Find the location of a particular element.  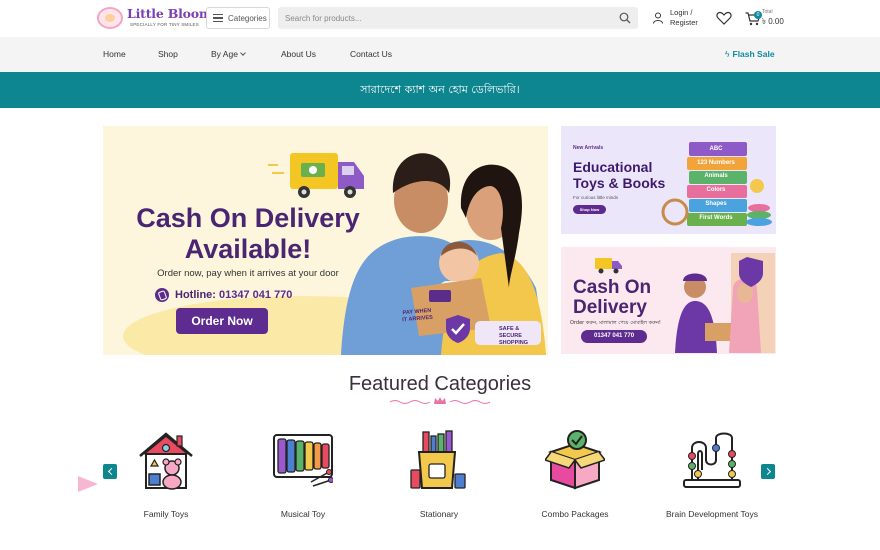

delivery-handover-illustration is located at coordinates (725, 303).